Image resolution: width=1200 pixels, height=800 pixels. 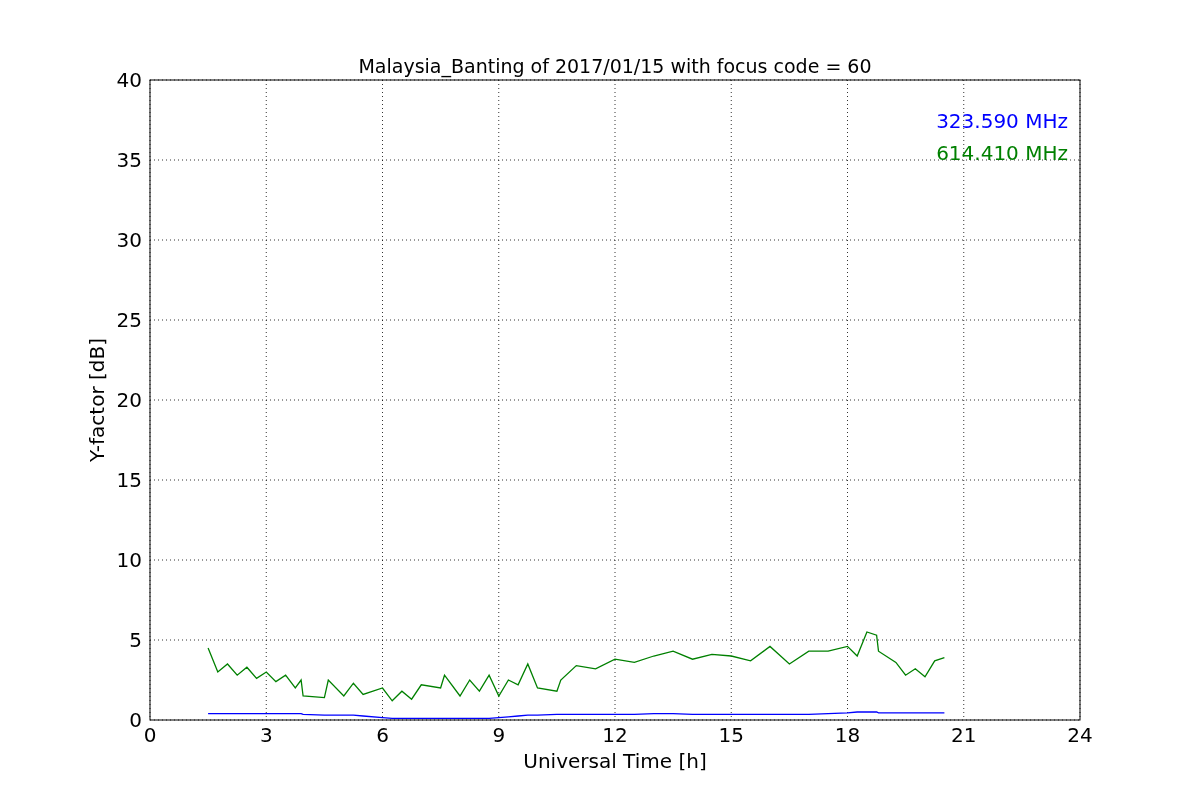 I want to click on y-tick-label: 20, so click(x=129, y=400).